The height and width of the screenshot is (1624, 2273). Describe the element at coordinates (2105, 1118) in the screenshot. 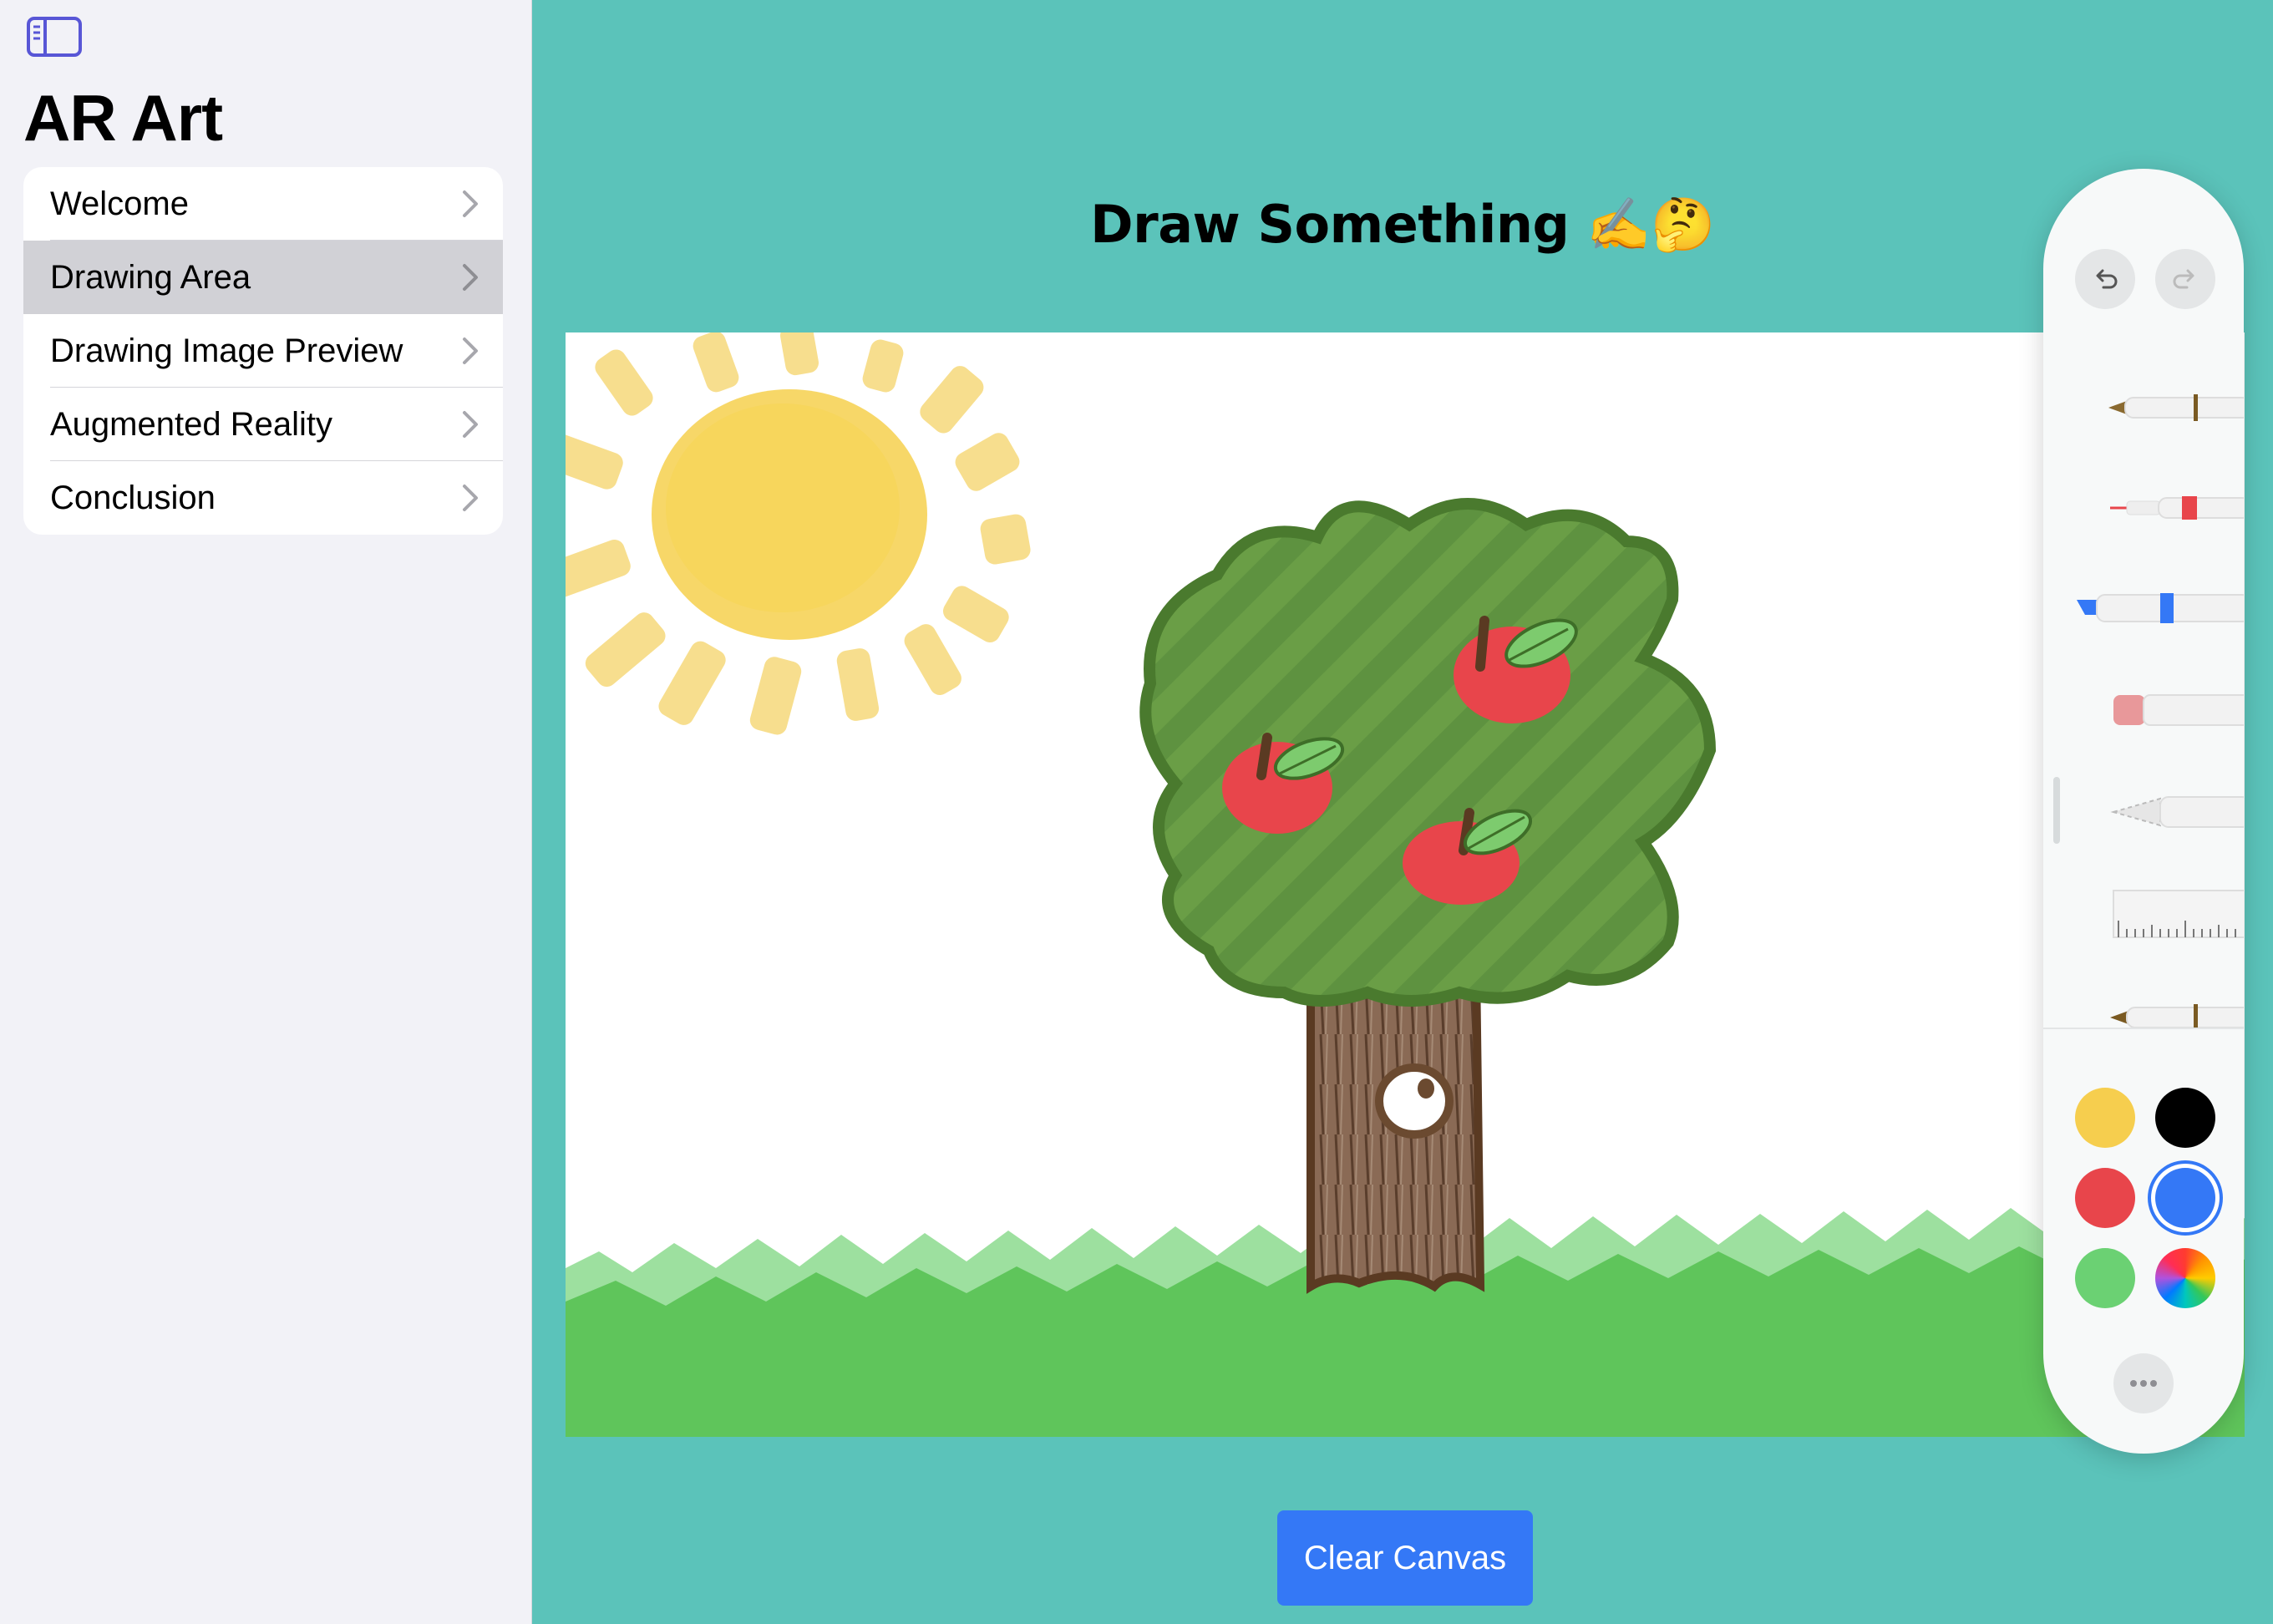

I see `color-swatch-yellow` at that location.